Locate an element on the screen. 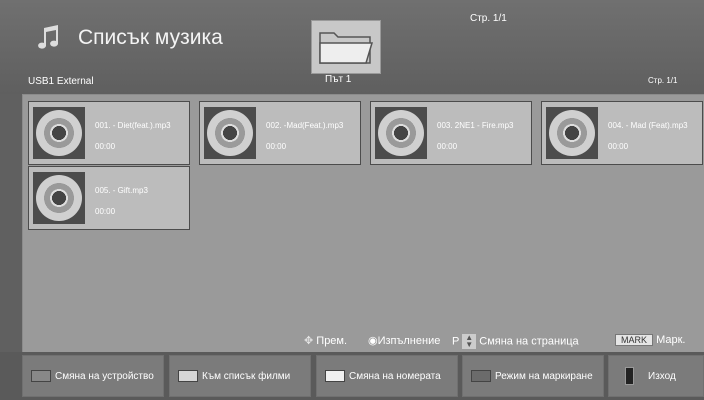 Image resolution: width=704 pixels, height=400 pixels. p-label: P is located at coordinates (456, 341).